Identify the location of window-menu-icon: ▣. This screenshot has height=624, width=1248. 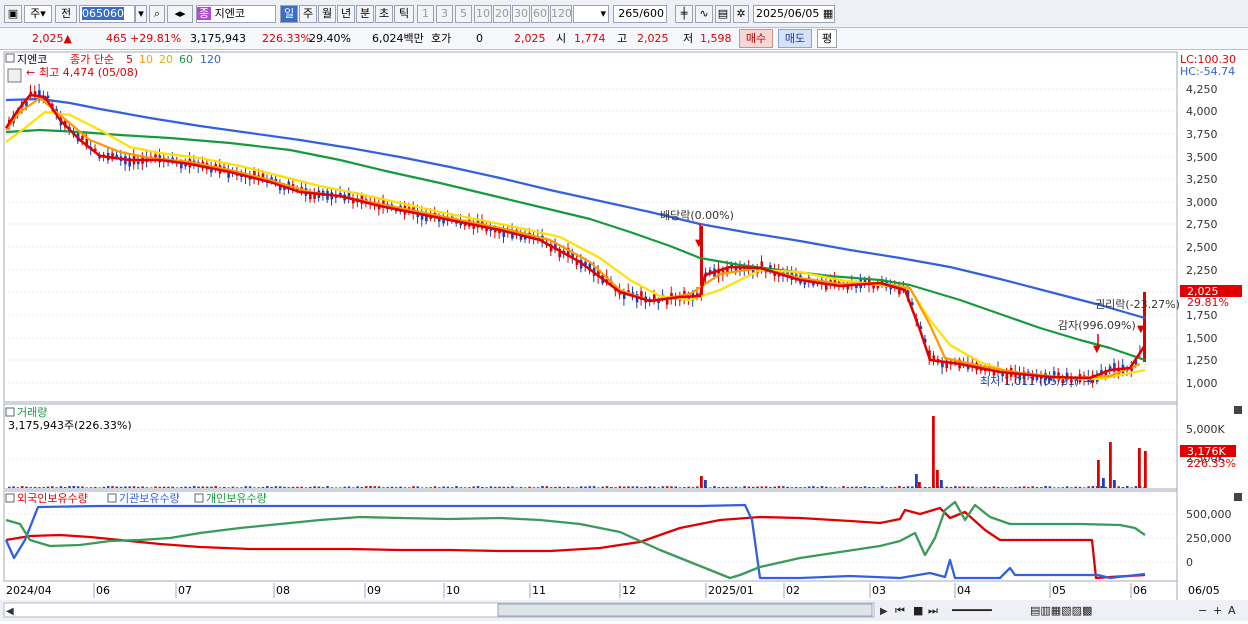
(13, 14).